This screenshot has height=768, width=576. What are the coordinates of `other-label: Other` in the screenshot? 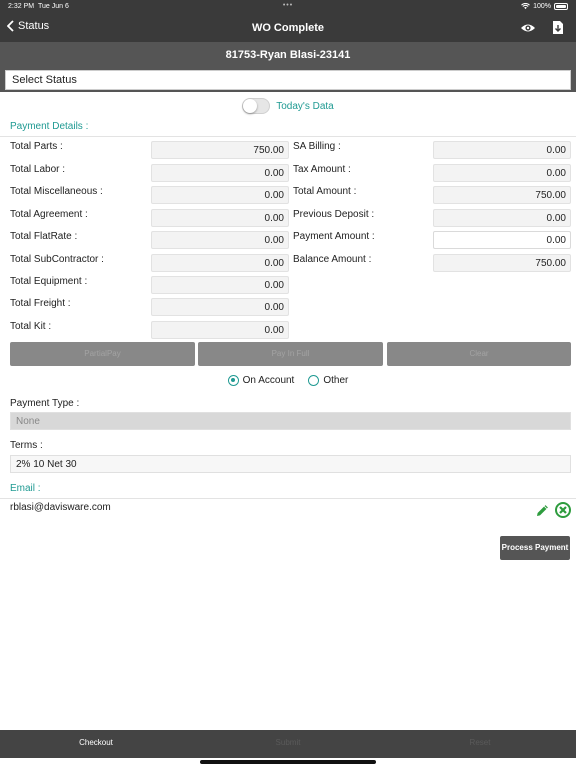 It's located at (336, 380).